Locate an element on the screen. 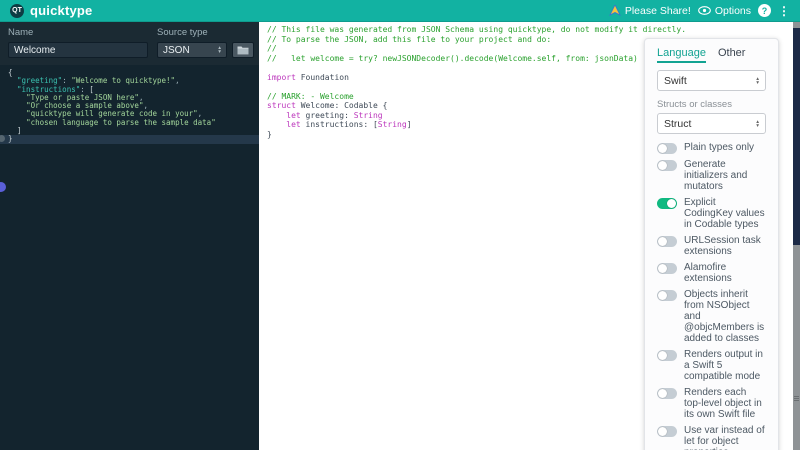  folder-icon is located at coordinates (243, 50).